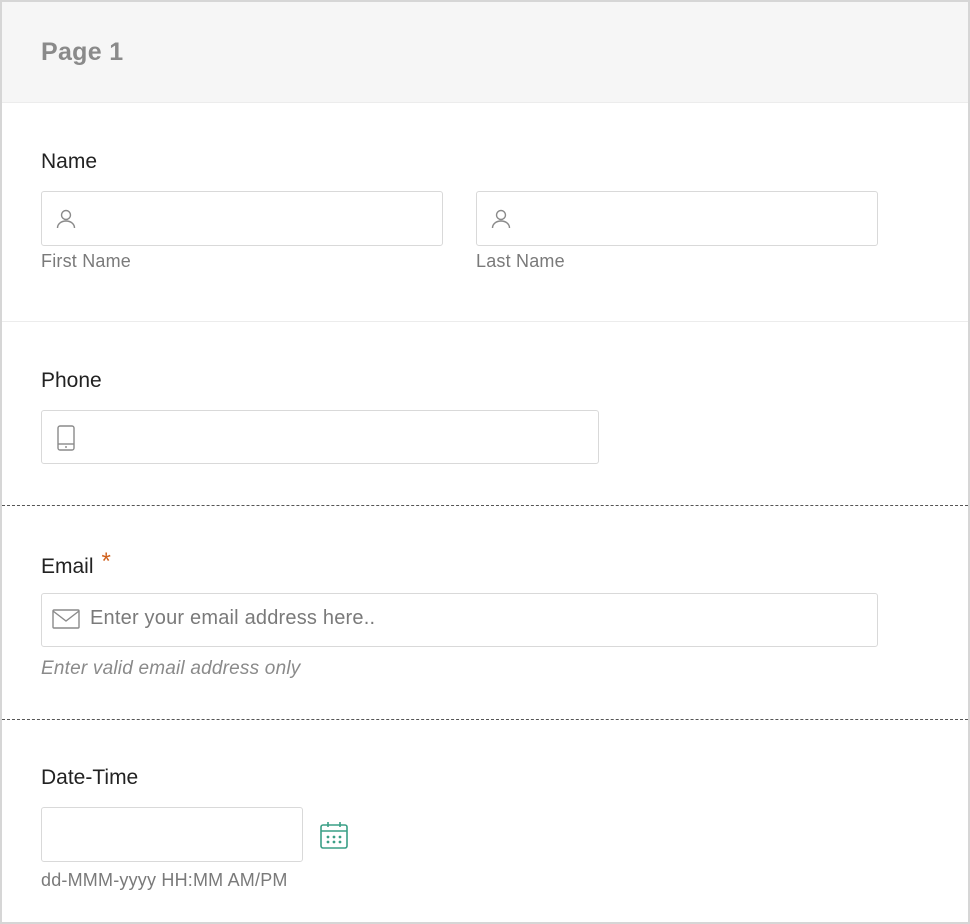  What do you see at coordinates (233, 618) in the screenshot?
I see `email-placeholder: Enter your email address here..` at bounding box center [233, 618].